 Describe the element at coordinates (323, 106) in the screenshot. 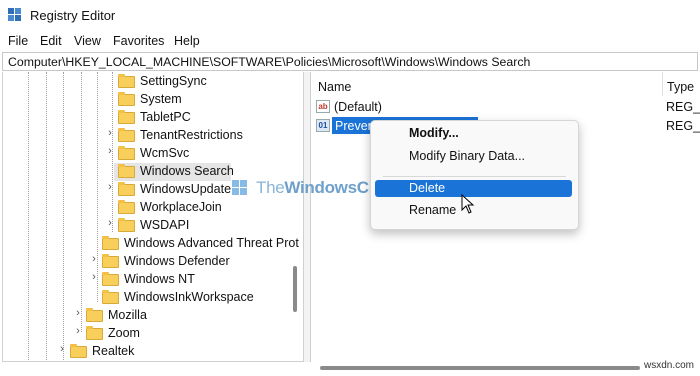

I see `string-value-icon: ab` at that location.